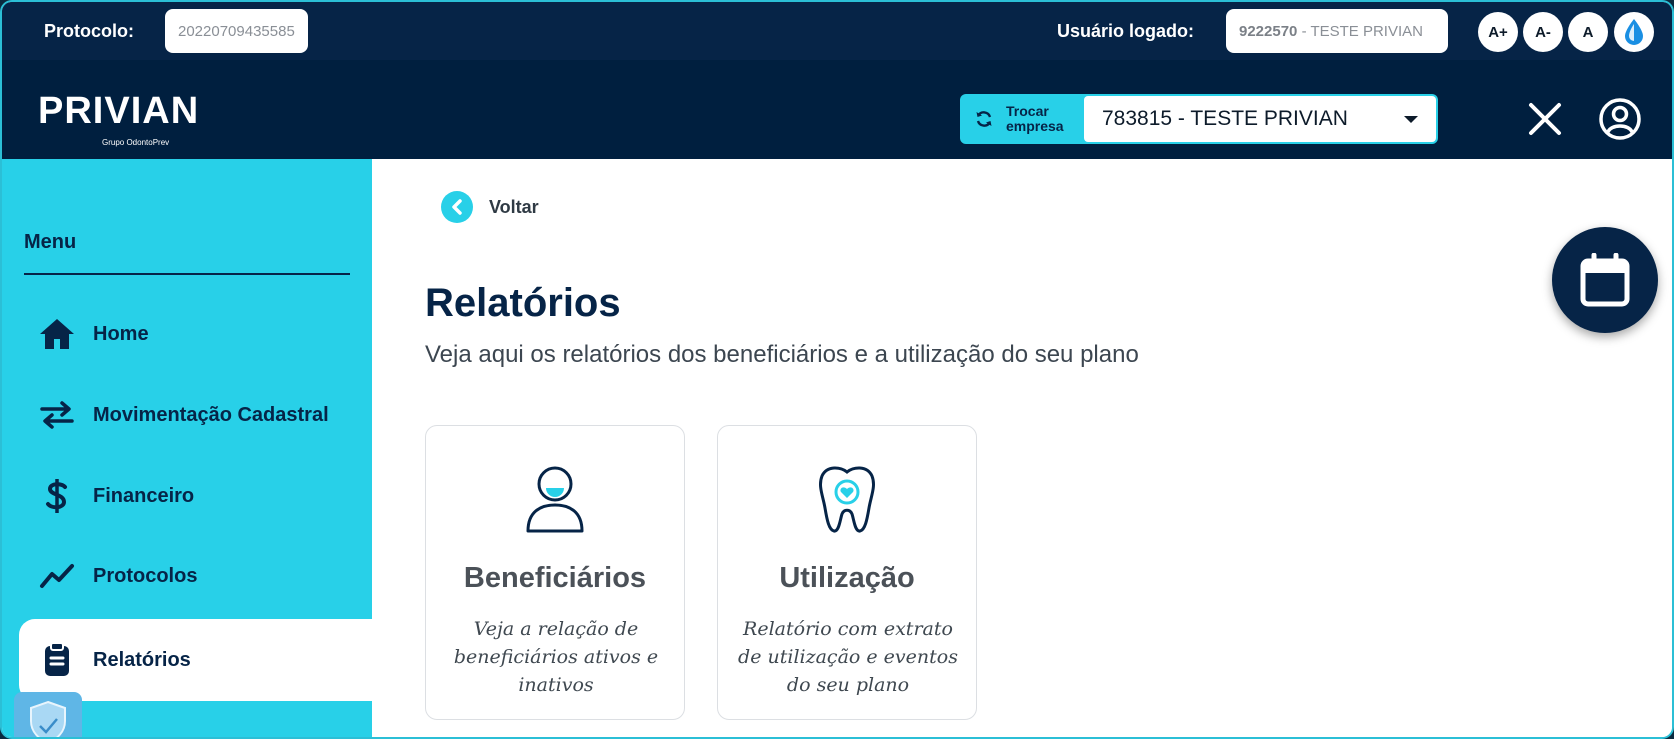  Describe the element at coordinates (555, 499) in the screenshot. I see `person-icon` at that location.